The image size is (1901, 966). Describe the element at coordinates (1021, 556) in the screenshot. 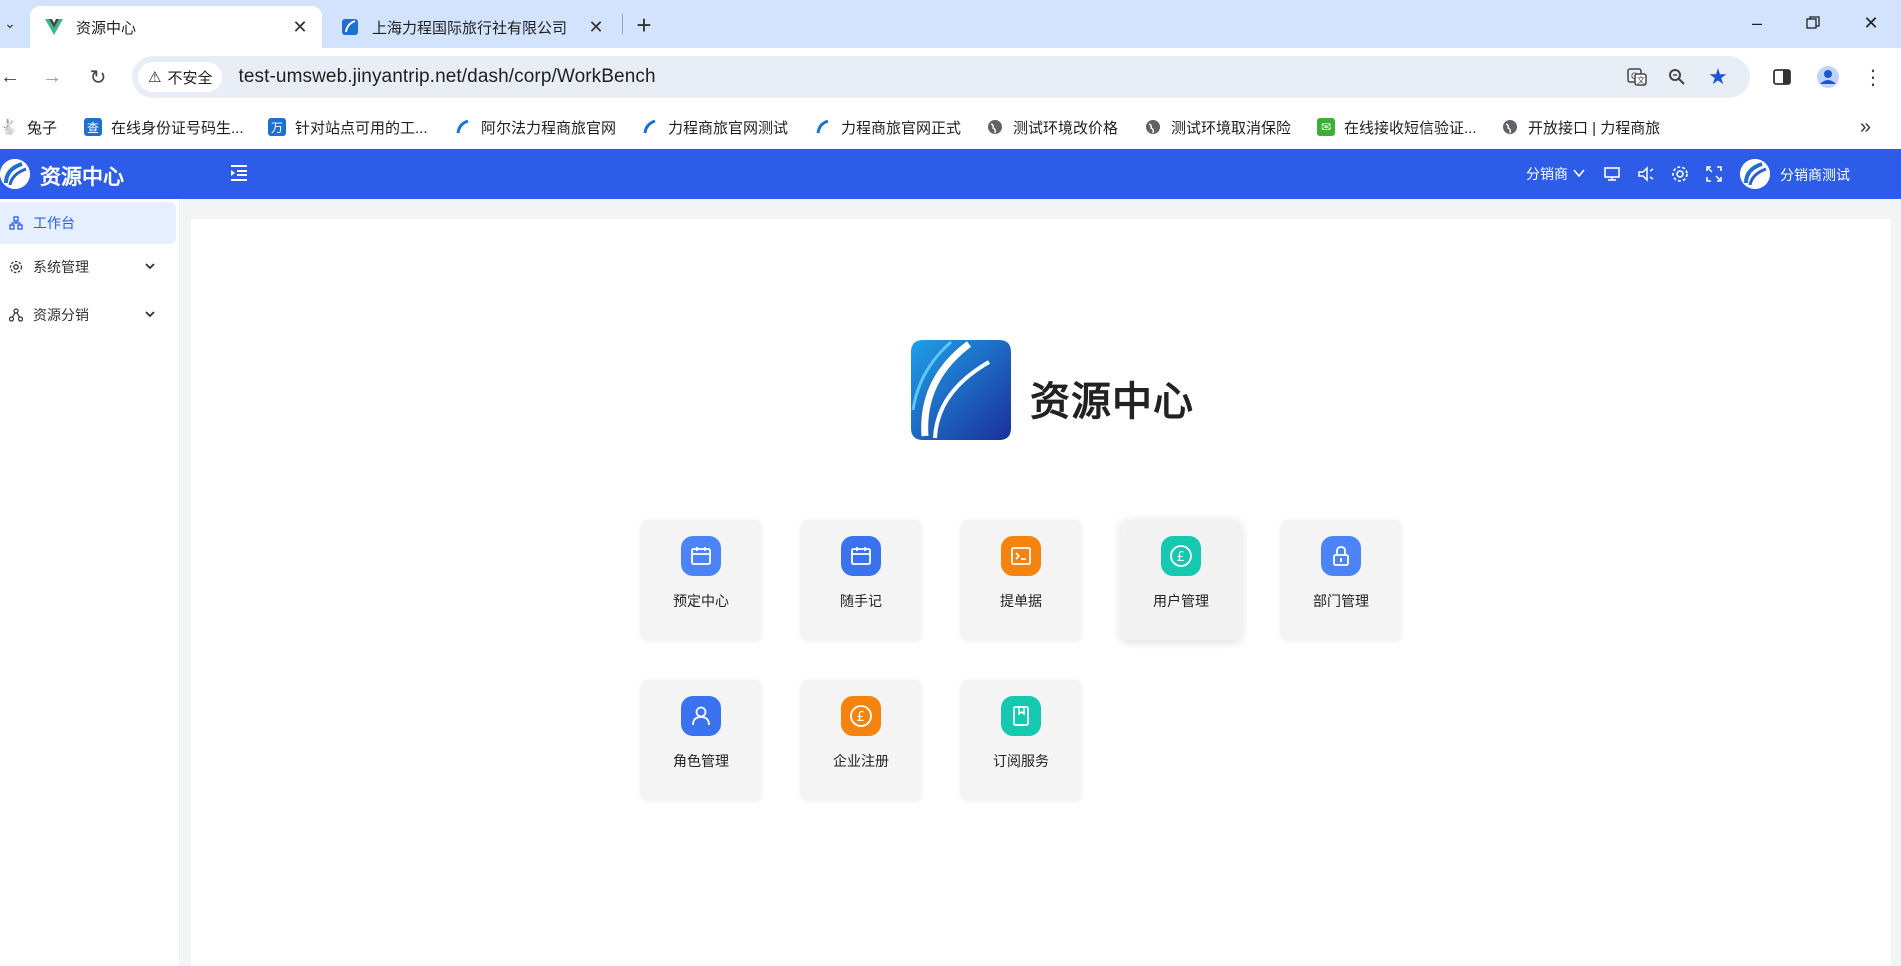

I see `terminal-icon` at that location.